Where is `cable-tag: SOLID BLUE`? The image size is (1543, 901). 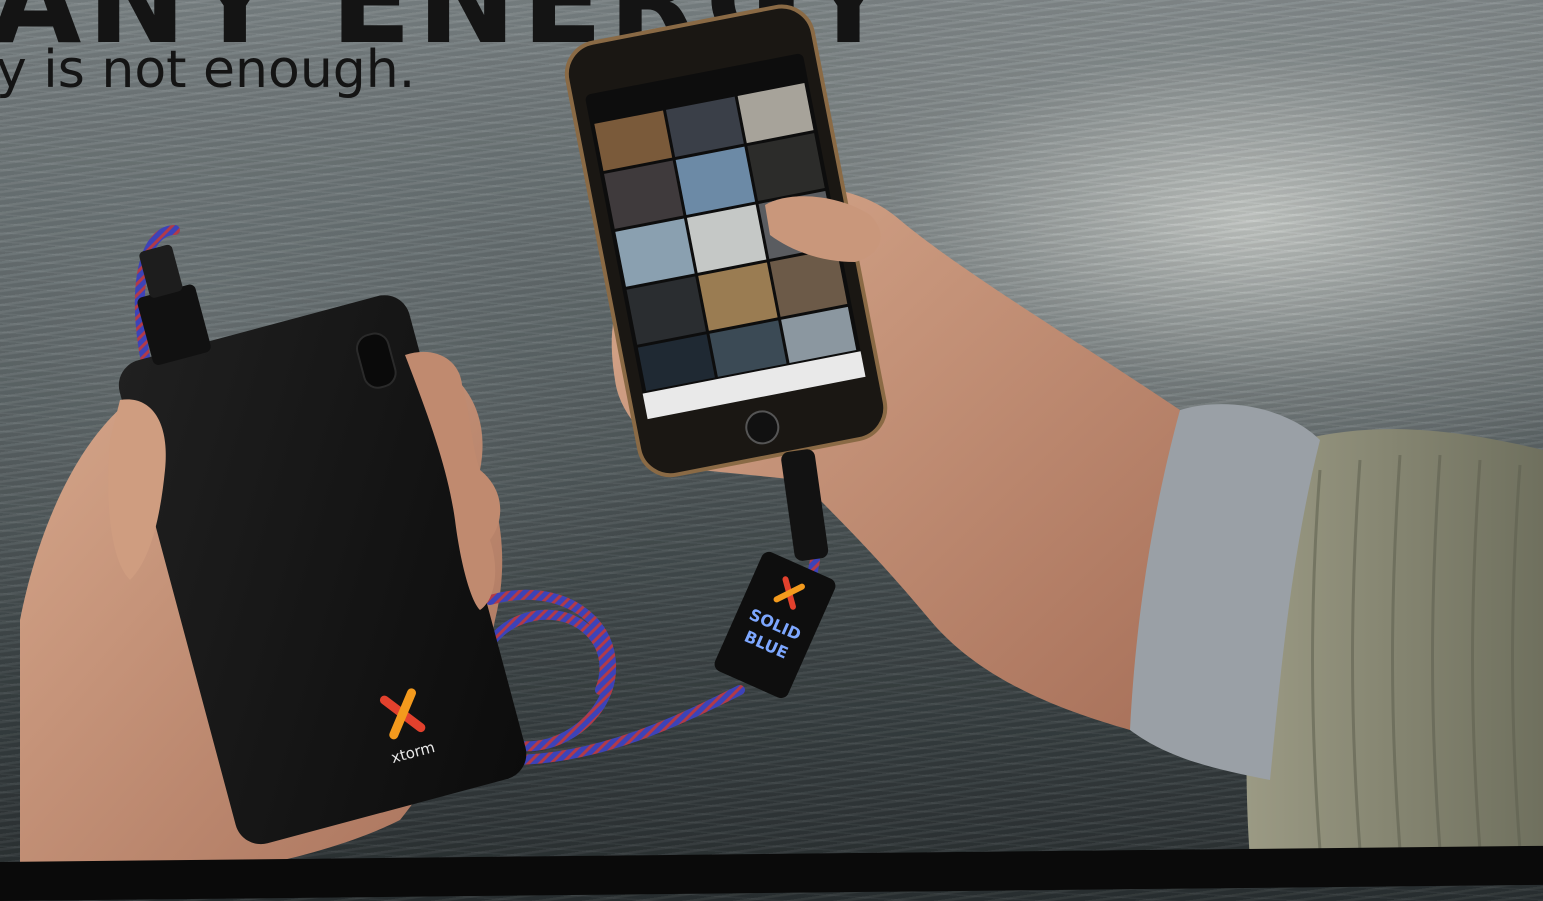 cable-tag: SOLID BLUE is located at coordinates (775, 625).